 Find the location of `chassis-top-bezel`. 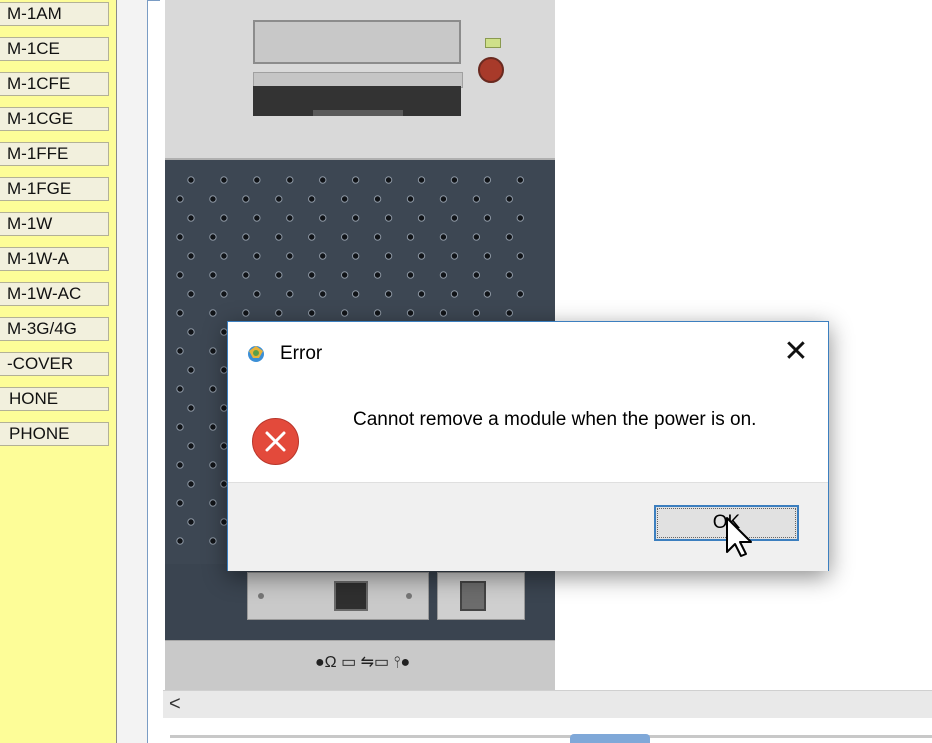

chassis-top-bezel is located at coordinates (360, 80).